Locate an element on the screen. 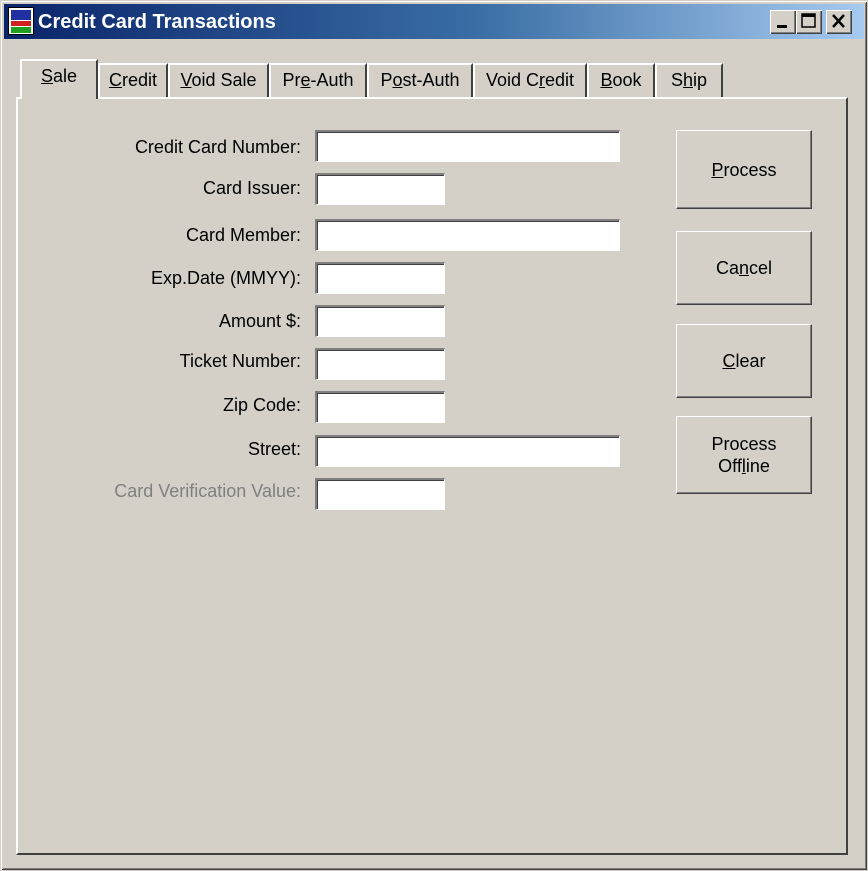 Image resolution: width=868 pixels, height=871 pixels. tab-void-credit: Void Credit is located at coordinates (530, 80).